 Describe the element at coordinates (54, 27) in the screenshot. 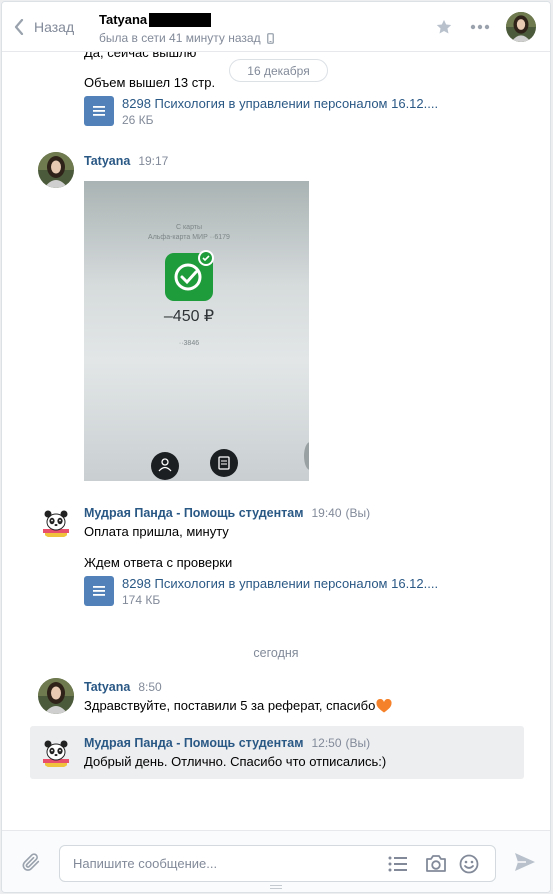

I see `back-label: Назад` at that location.